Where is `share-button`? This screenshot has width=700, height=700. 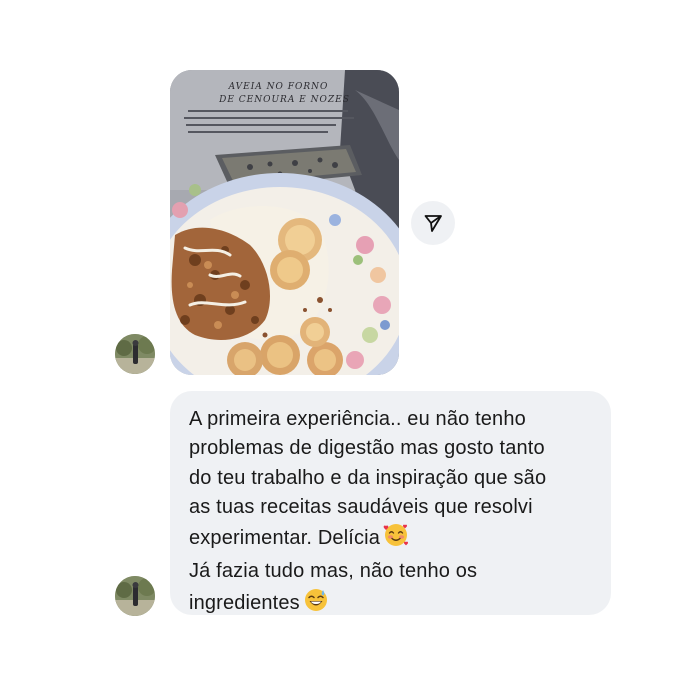
share-button is located at coordinates (433, 223).